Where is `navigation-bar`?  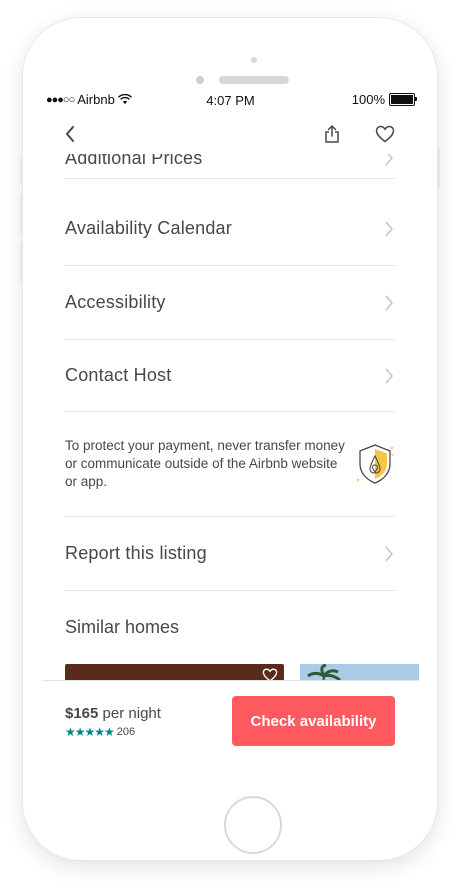
navigation-bar is located at coordinates (230, 134).